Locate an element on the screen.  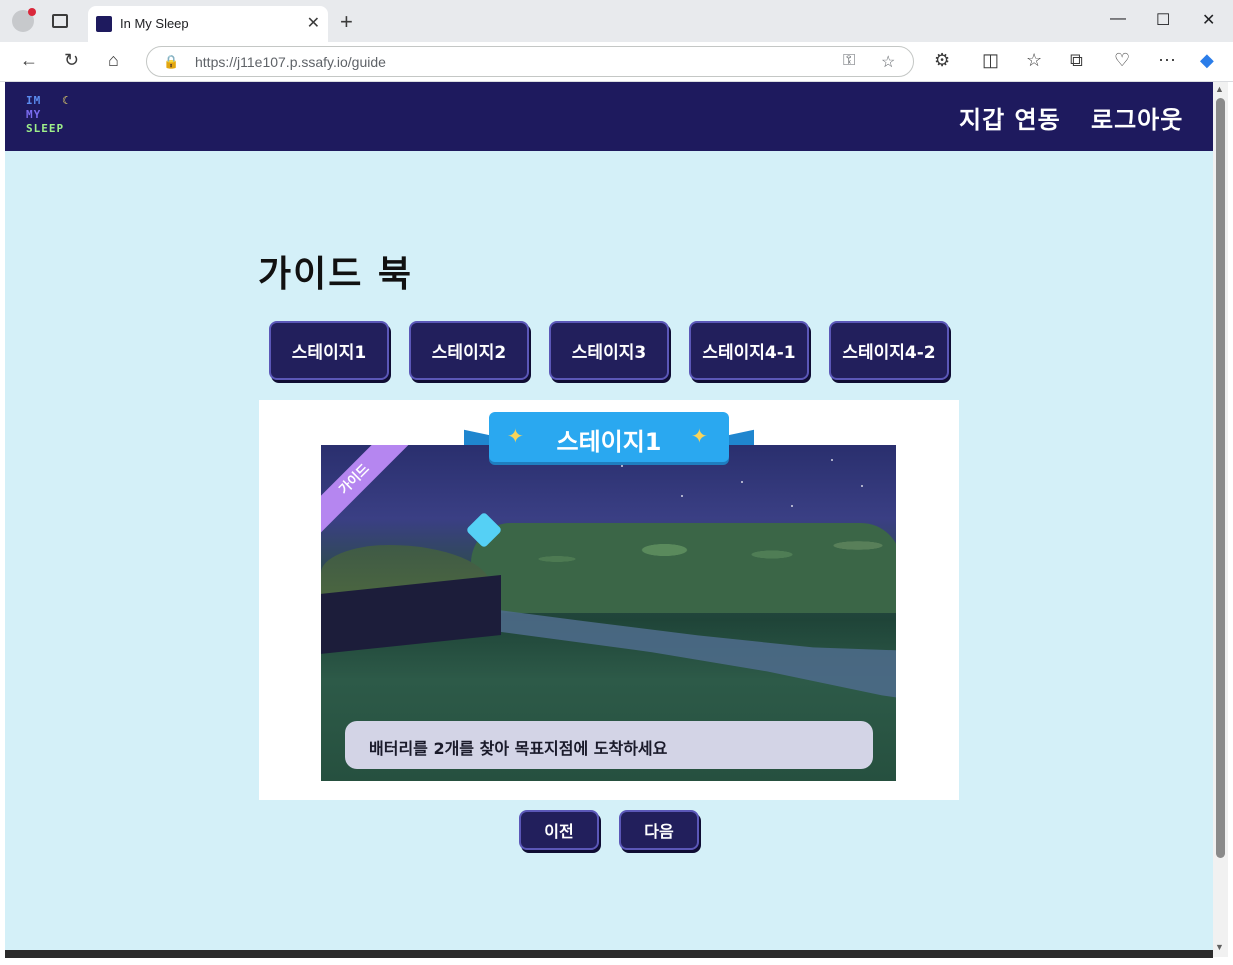
stage-button-1: 스테이지1 is located at coordinates (329, 350).